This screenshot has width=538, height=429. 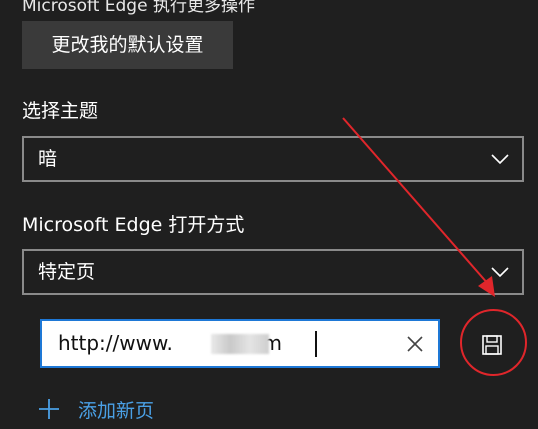 What do you see at coordinates (273, 159) in the screenshot?
I see `theme-select: 暗` at bounding box center [273, 159].